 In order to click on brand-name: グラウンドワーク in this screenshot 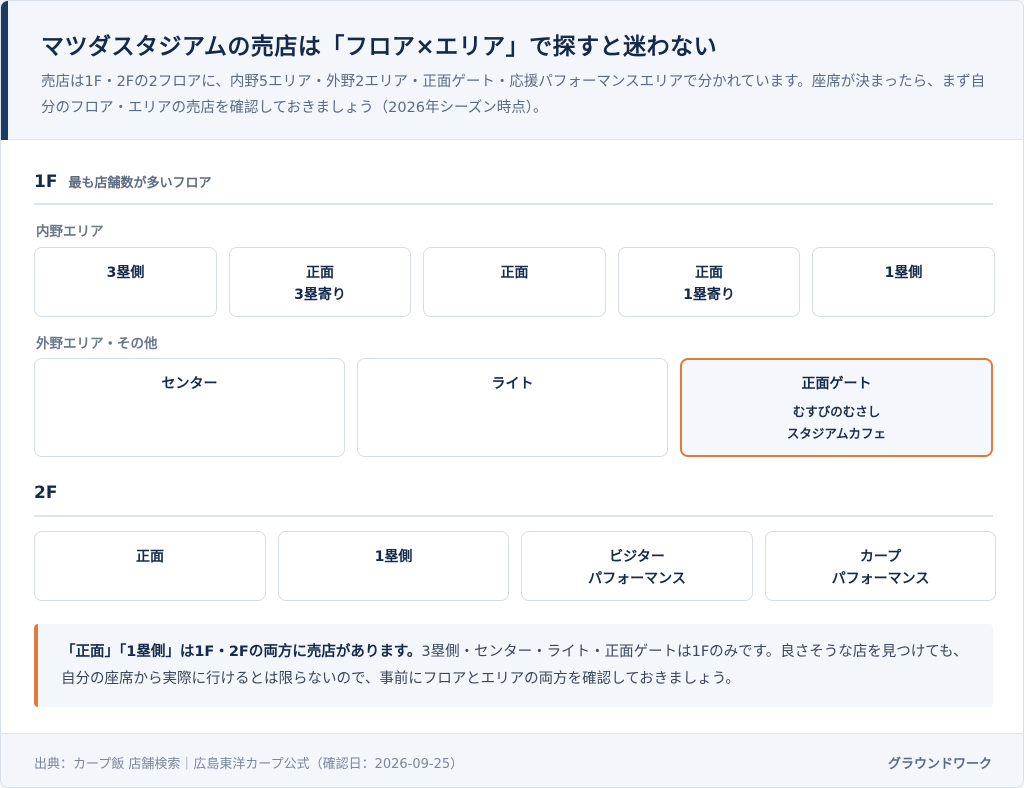, I will do `click(939, 764)`.